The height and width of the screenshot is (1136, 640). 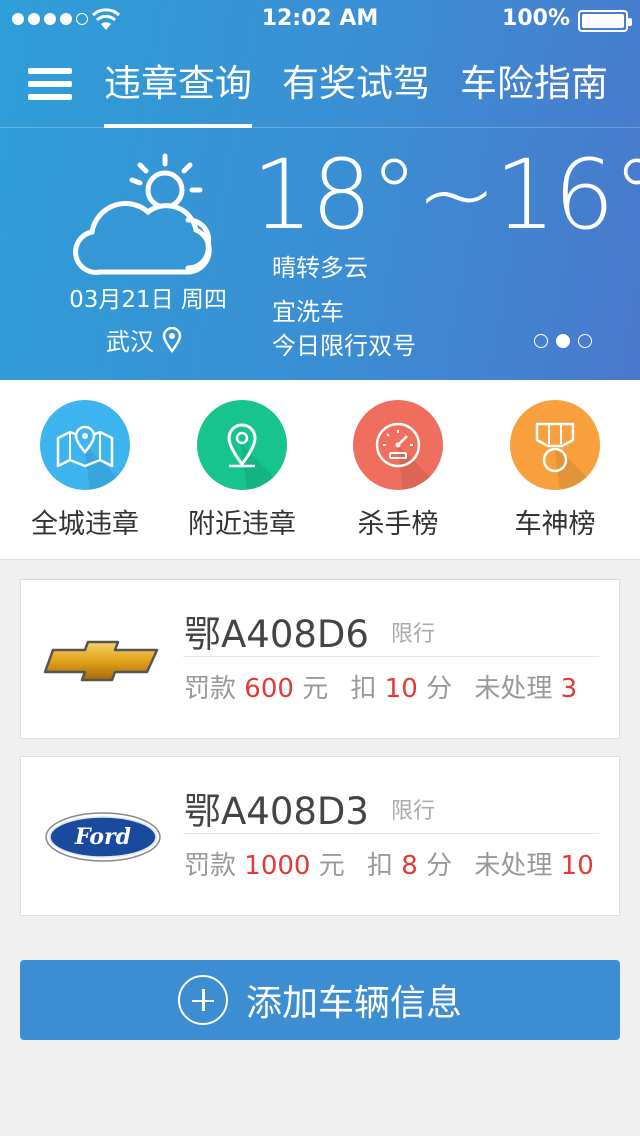 What do you see at coordinates (398, 524) in the screenshot?
I see `quick-action-label: 杀手榜` at bounding box center [398, 524].